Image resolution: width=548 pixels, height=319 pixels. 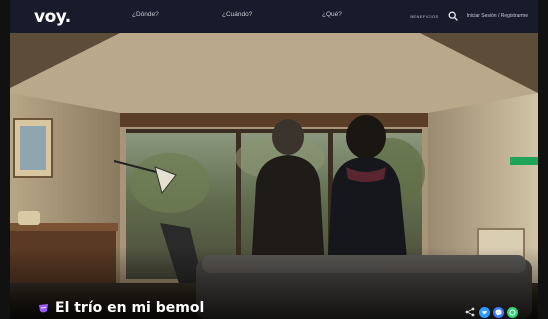 I want to click on header-right-group: BENEFICIOS Iniciar Sesión / Registrarme, so click(x=469, y=16).